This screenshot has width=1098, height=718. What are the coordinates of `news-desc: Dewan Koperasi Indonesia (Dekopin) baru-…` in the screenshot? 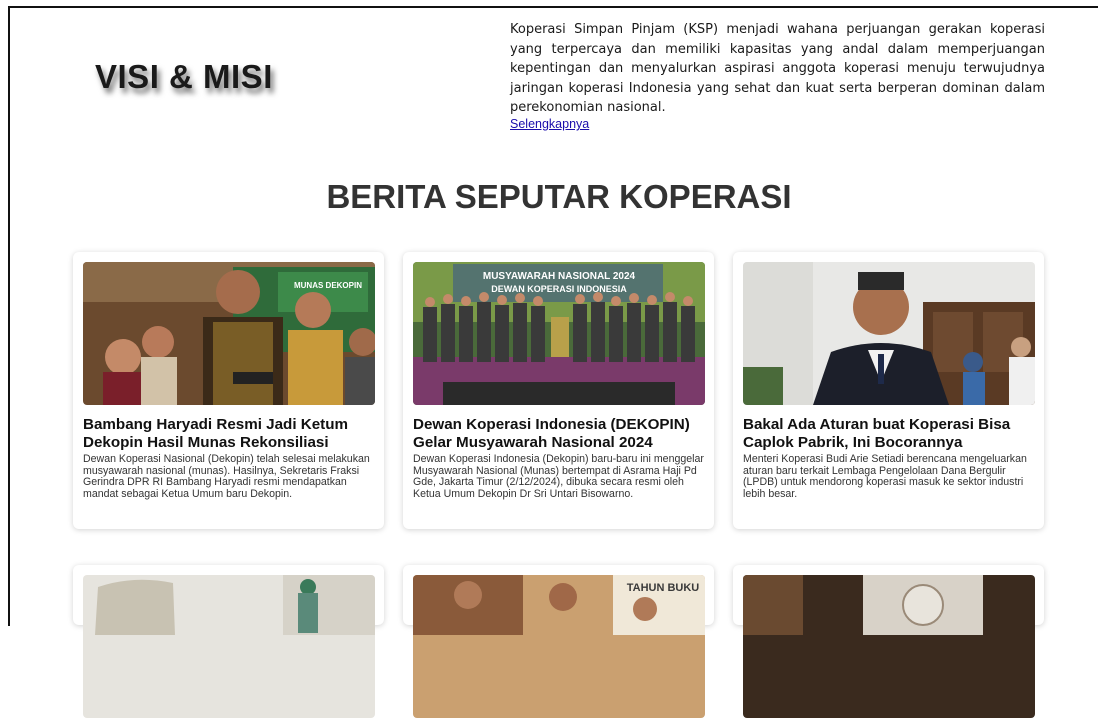 It's located at (558, 476).